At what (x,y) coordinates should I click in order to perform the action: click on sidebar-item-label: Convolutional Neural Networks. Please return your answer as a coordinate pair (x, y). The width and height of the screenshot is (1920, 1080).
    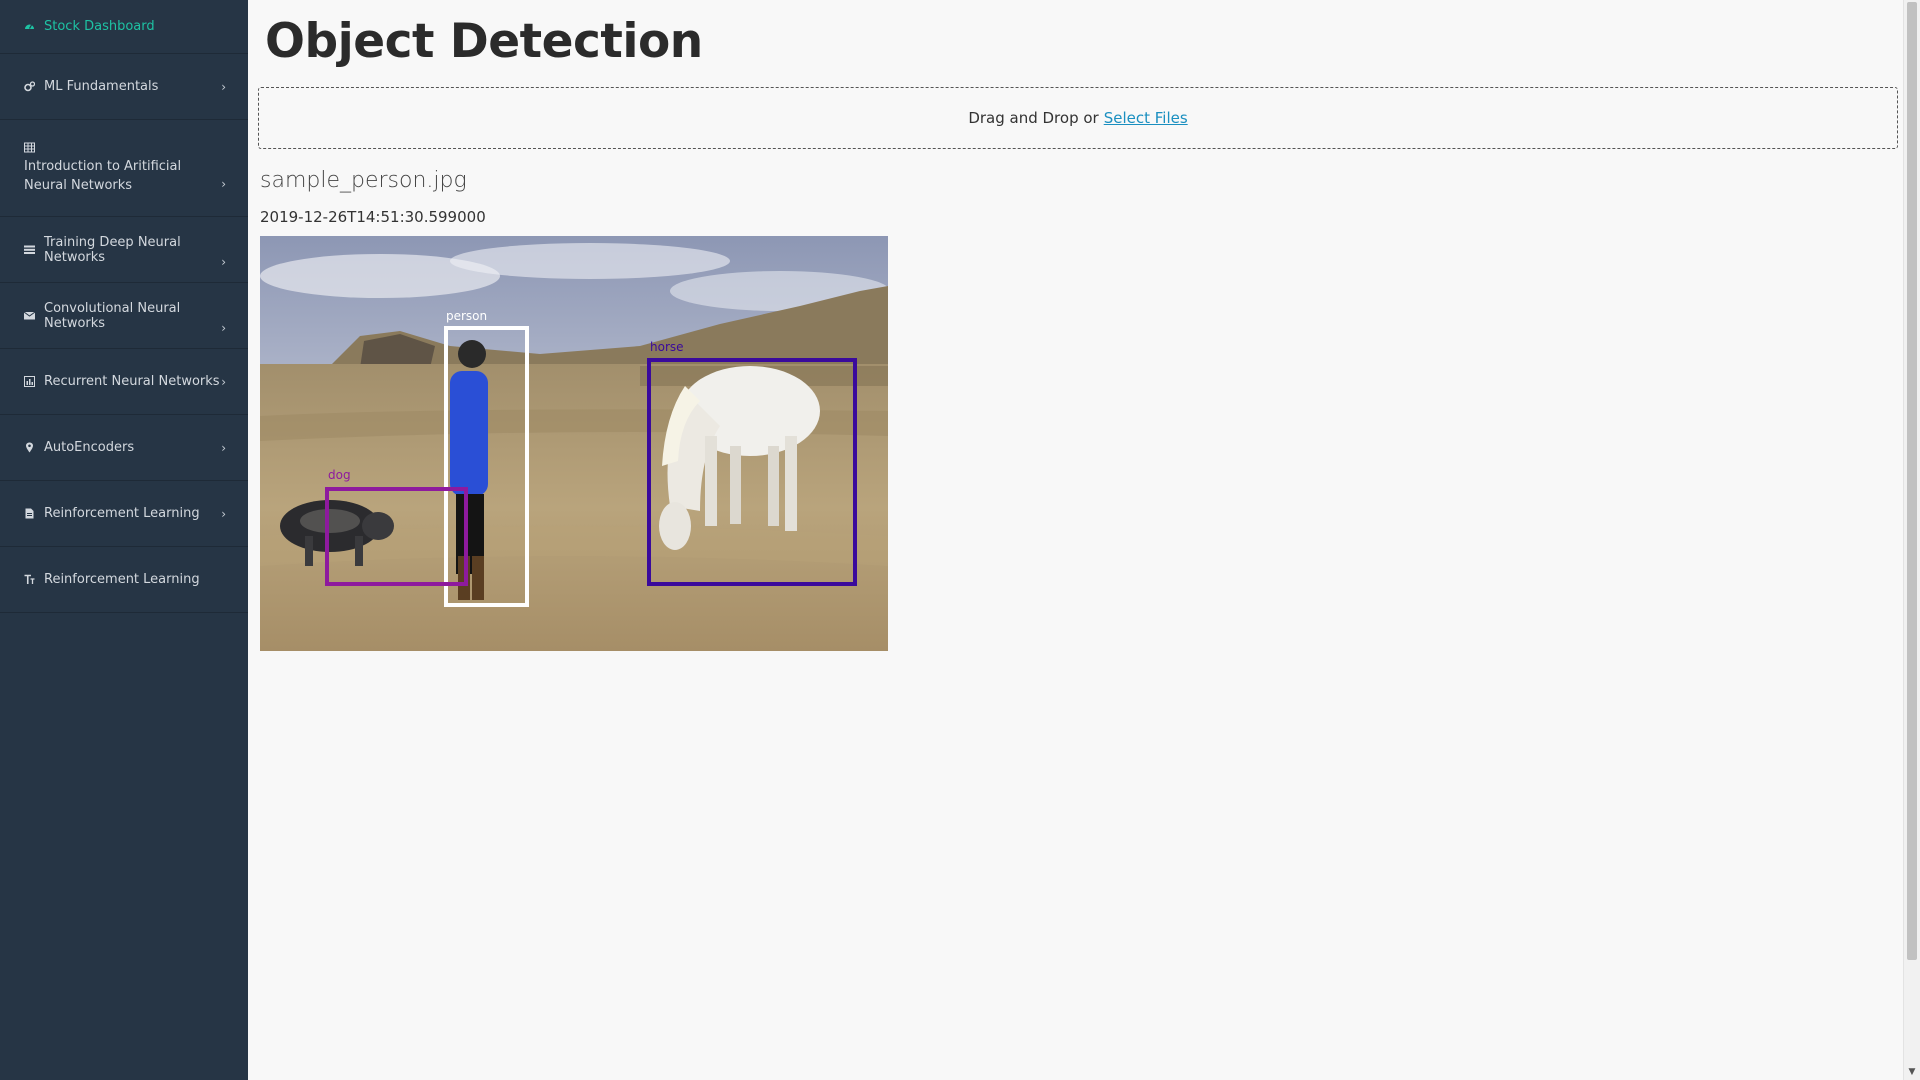
    Looking at the image, I should click on (112, 315).